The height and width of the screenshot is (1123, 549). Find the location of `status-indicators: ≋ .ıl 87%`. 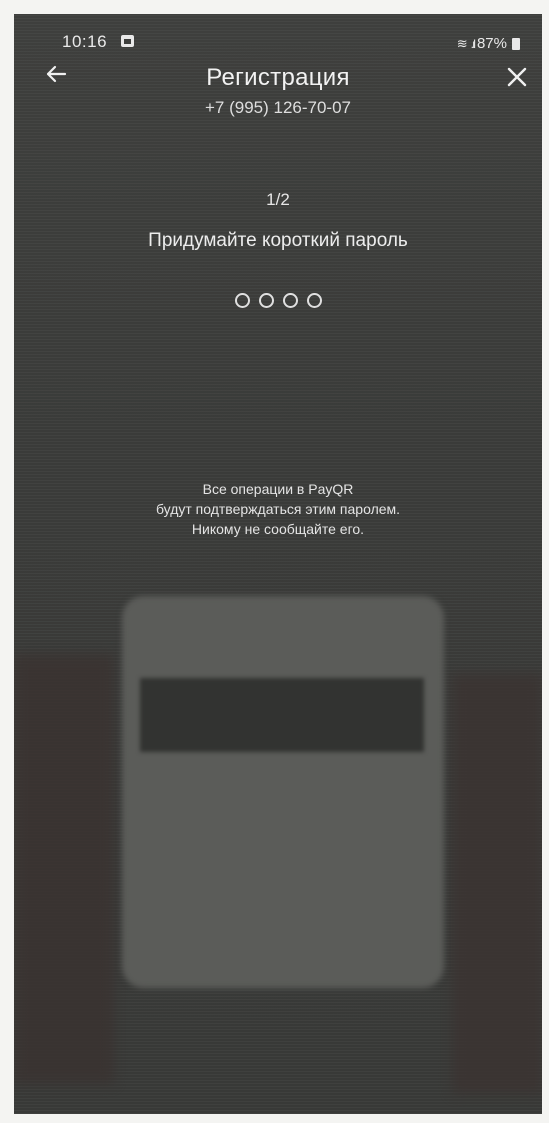

status-indicators: ≋ .ıl 87% is located at coordinates (488, 43).